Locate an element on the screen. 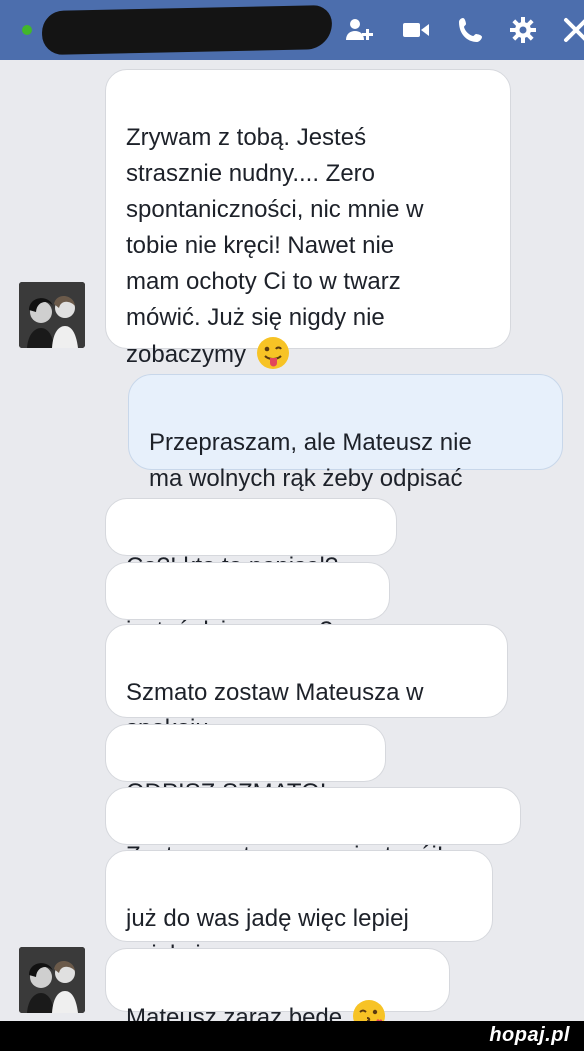  watermark-logo: hopaj.pl is located at coordinates (529, 1035).